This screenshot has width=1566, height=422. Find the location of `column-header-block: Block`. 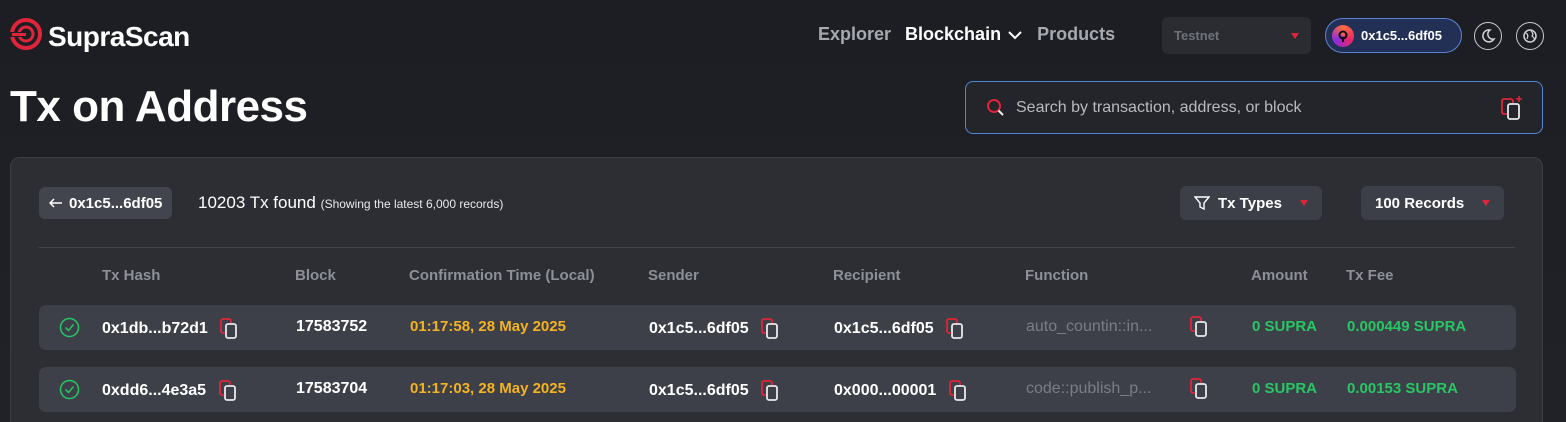

column-header-block: Block is located at coordinates (315, 275).